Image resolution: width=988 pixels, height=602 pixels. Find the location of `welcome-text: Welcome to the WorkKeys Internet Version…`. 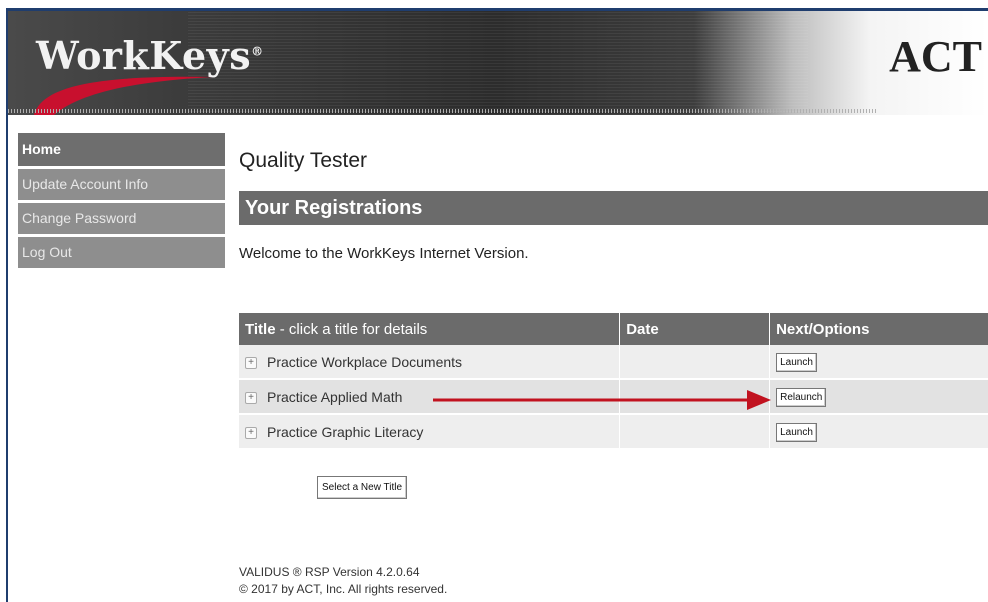

welcome-text: Welcome to the WorkKeys Internet Version… is located at coordinates (384, 253).